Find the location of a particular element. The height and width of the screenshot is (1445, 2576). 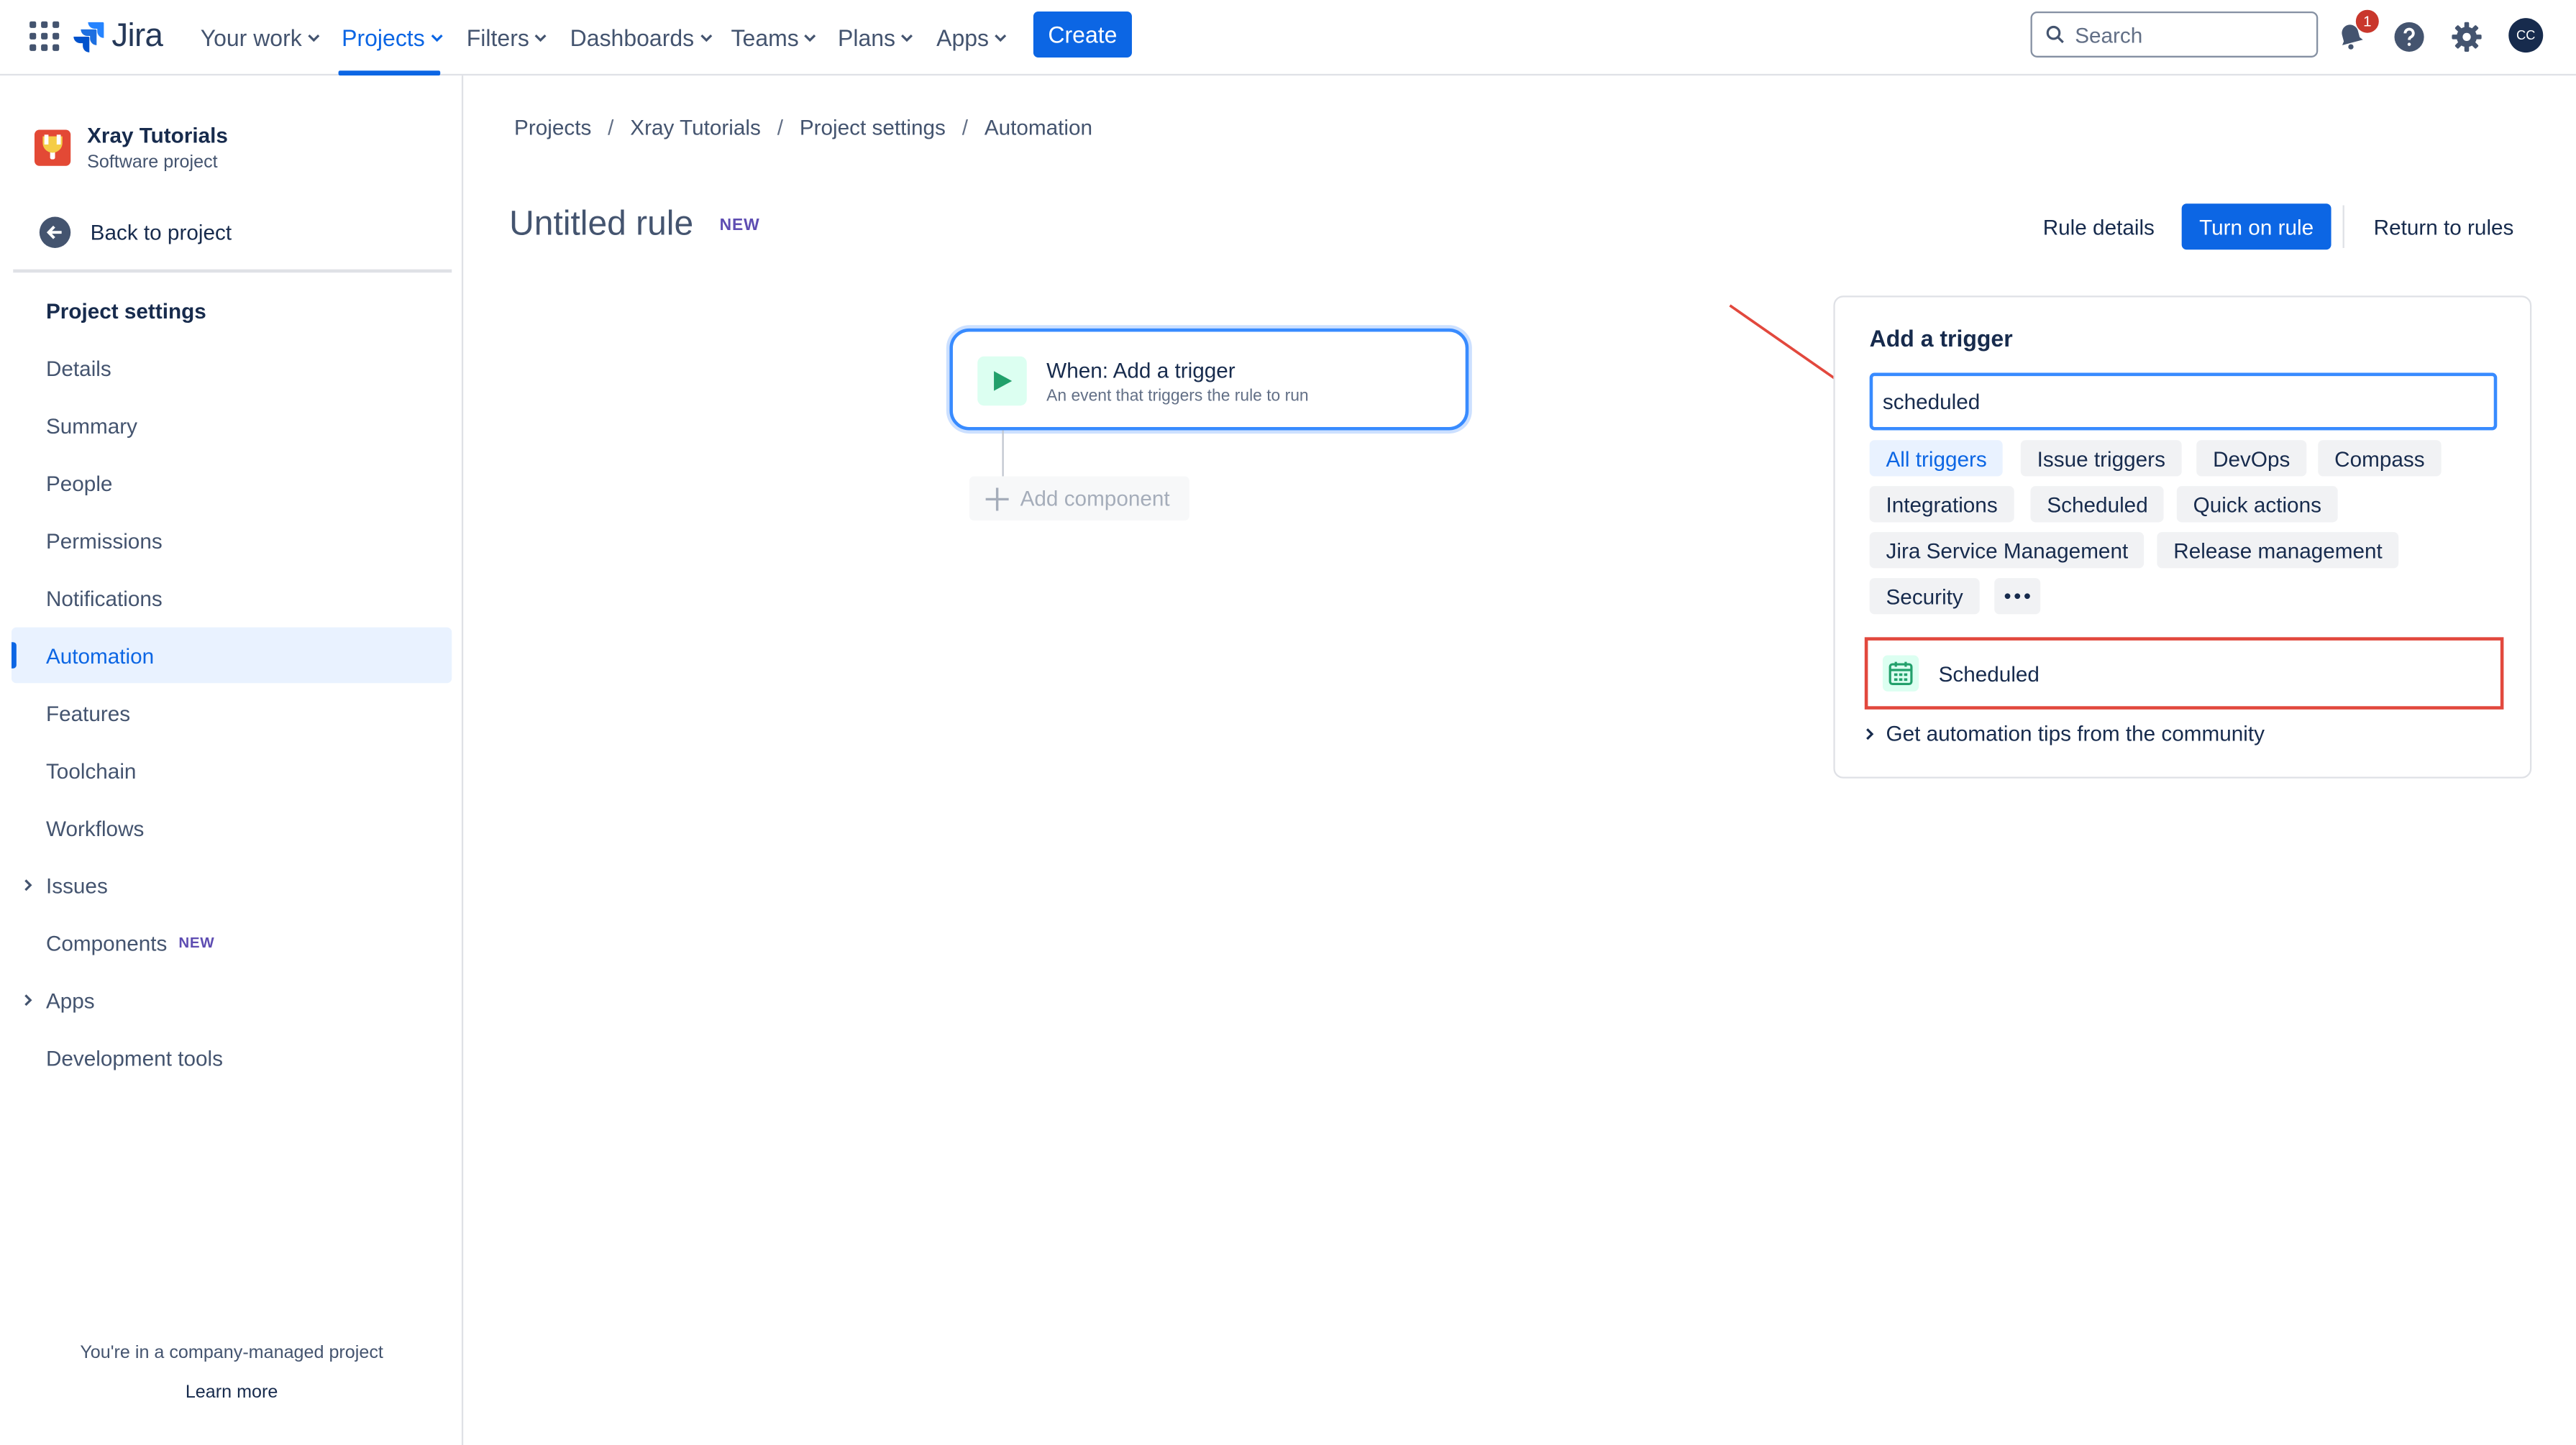

breadcrumb-project: Xray Tutorials is located at coordinates (695, 127).